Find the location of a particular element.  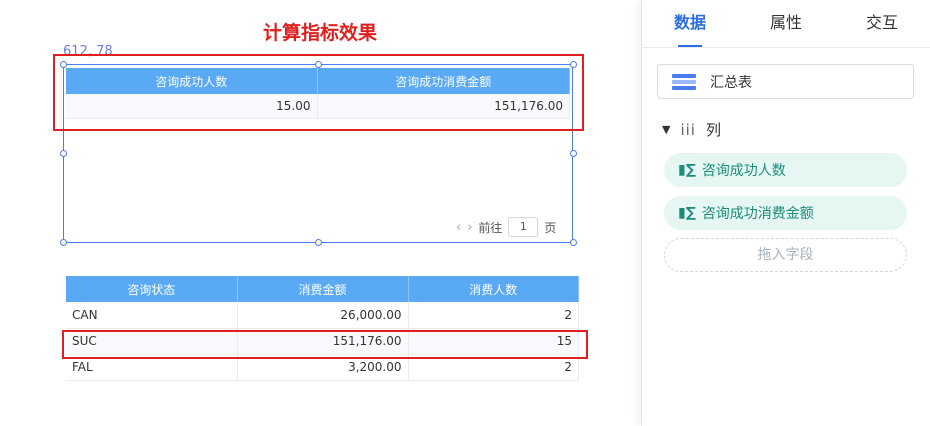

column-header: 消费人数 is located at coordinates (493, 289).